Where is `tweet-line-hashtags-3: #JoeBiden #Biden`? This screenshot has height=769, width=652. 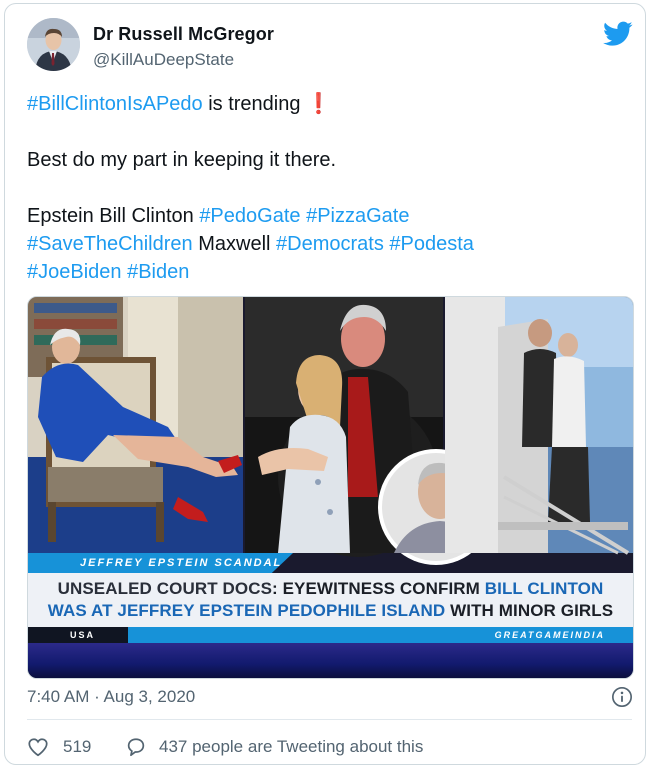 tweet-line-hashtags-3: #JoeBiden #Biden is located at coordinates (327, 272).